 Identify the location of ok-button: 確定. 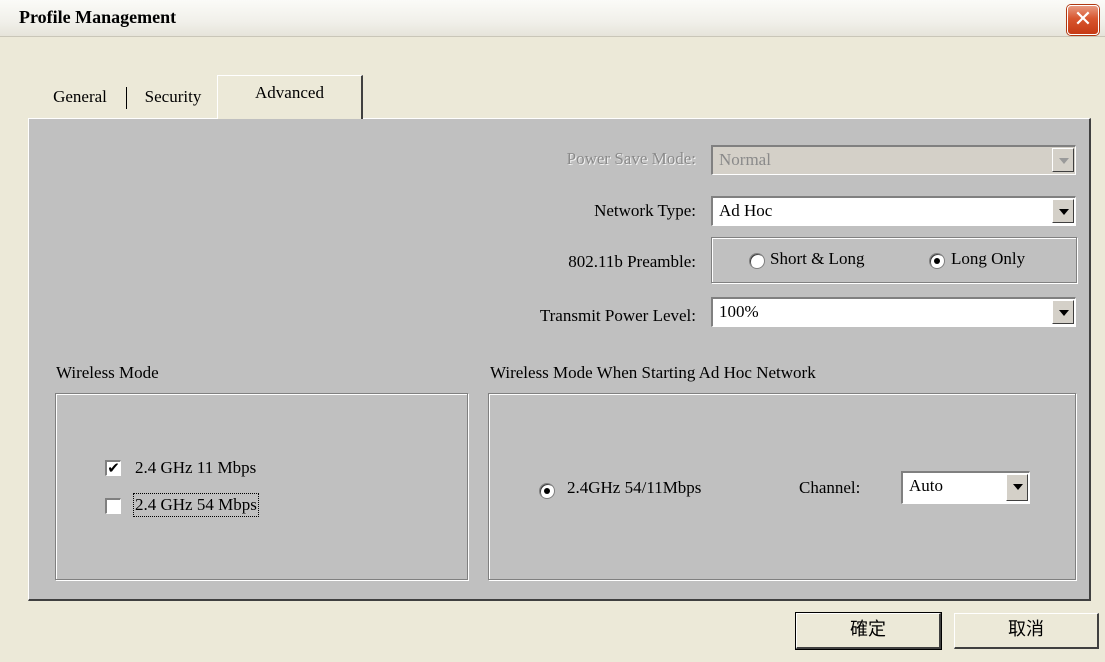
(868, 631).